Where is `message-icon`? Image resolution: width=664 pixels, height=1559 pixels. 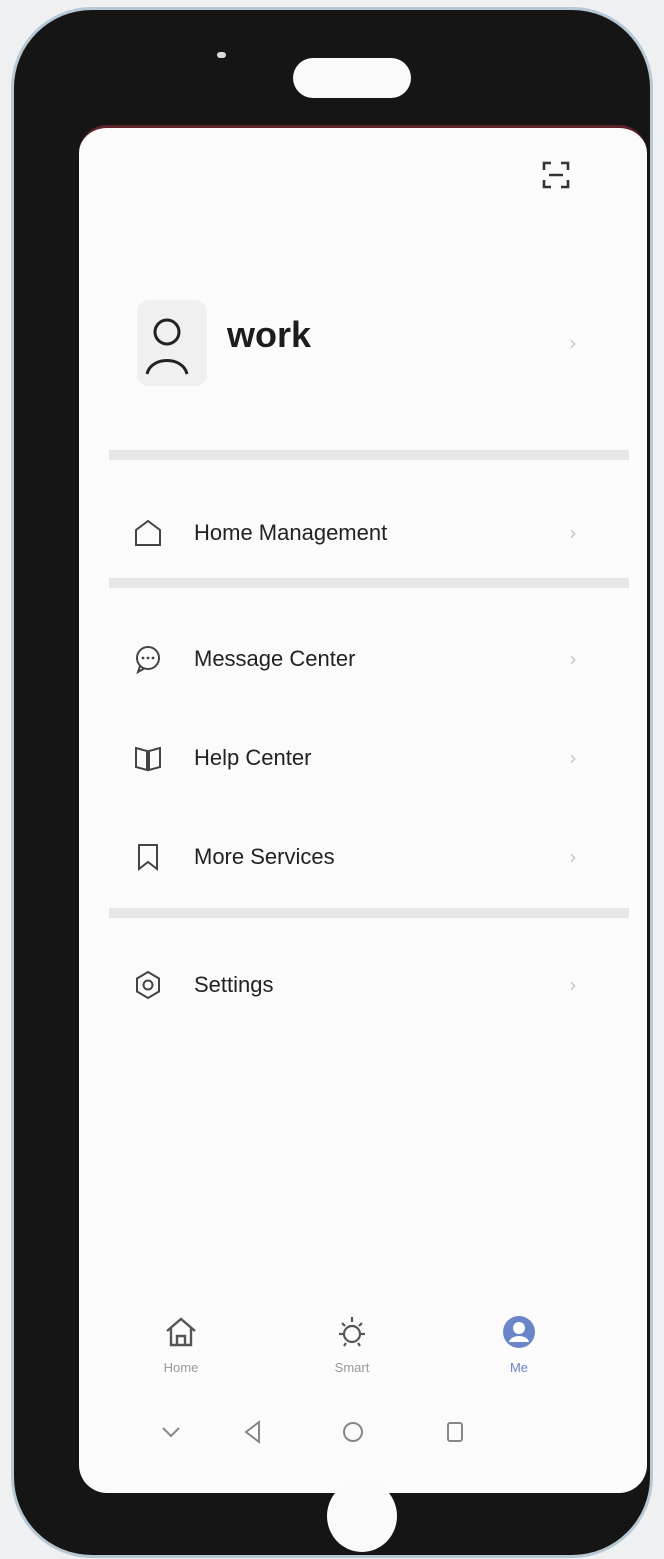 message-icon is located at coordinates (148, 659).